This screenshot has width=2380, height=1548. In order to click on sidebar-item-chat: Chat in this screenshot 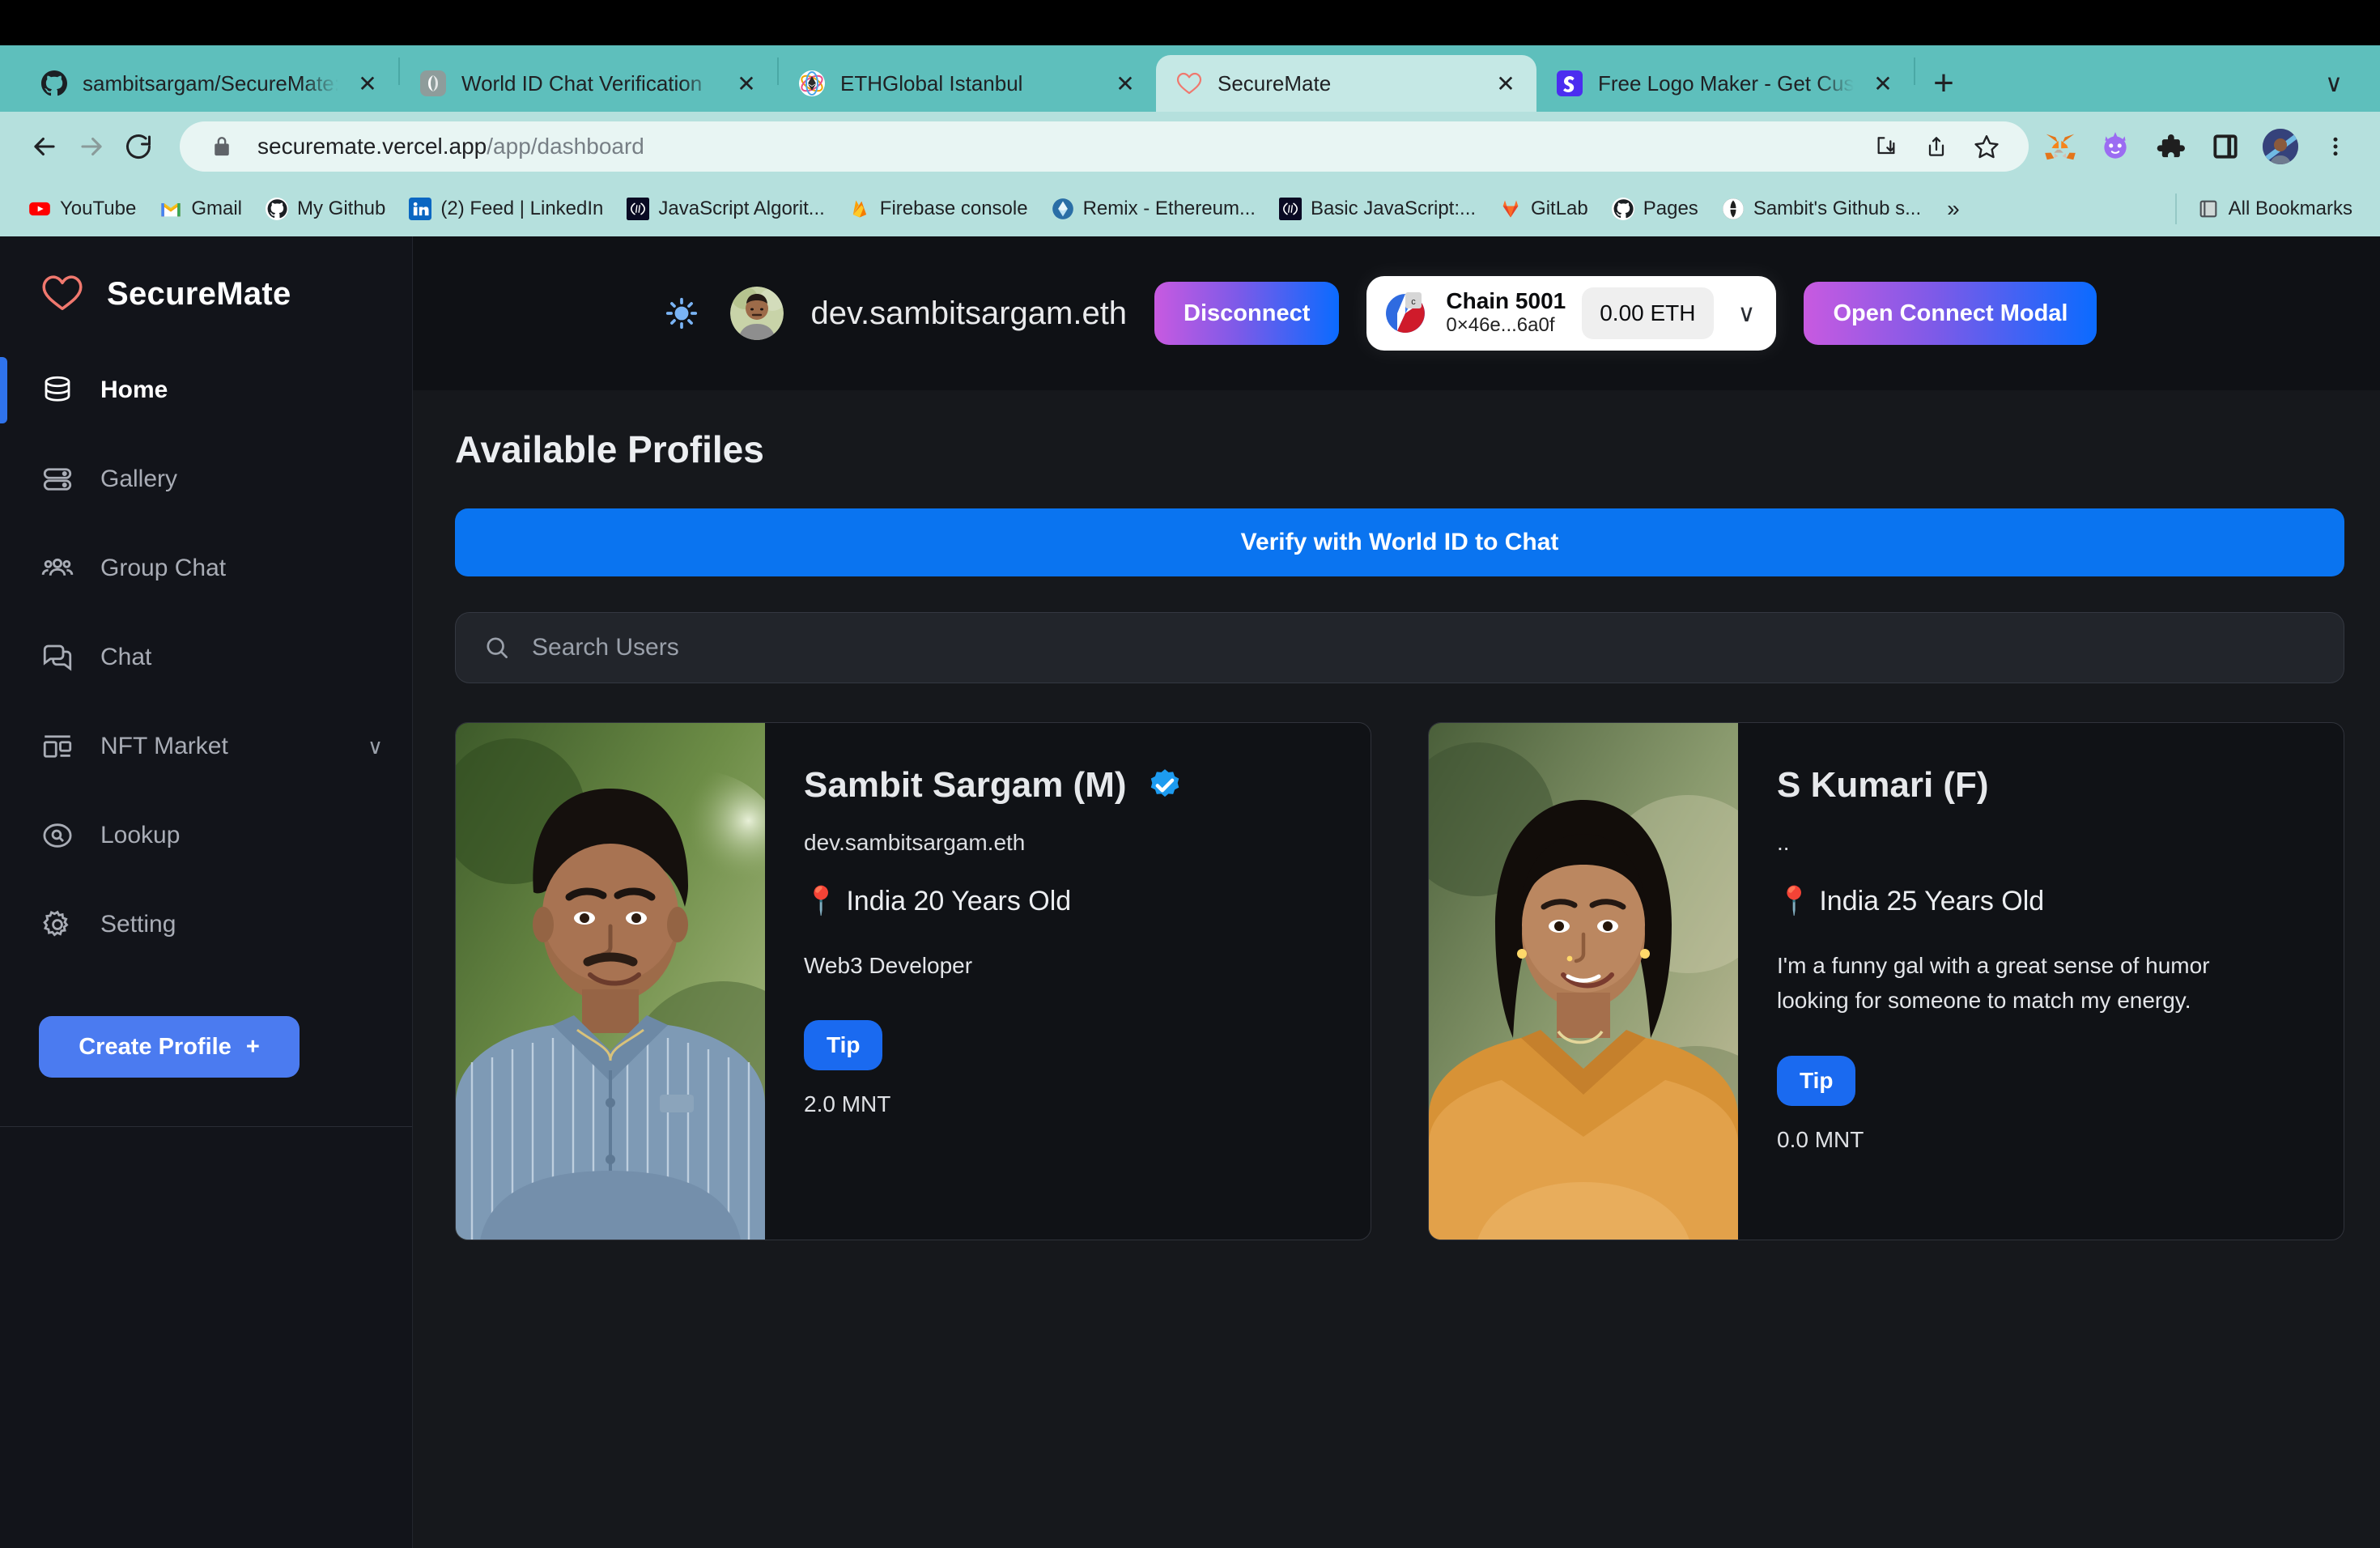, I will do `click(206, 657)`.